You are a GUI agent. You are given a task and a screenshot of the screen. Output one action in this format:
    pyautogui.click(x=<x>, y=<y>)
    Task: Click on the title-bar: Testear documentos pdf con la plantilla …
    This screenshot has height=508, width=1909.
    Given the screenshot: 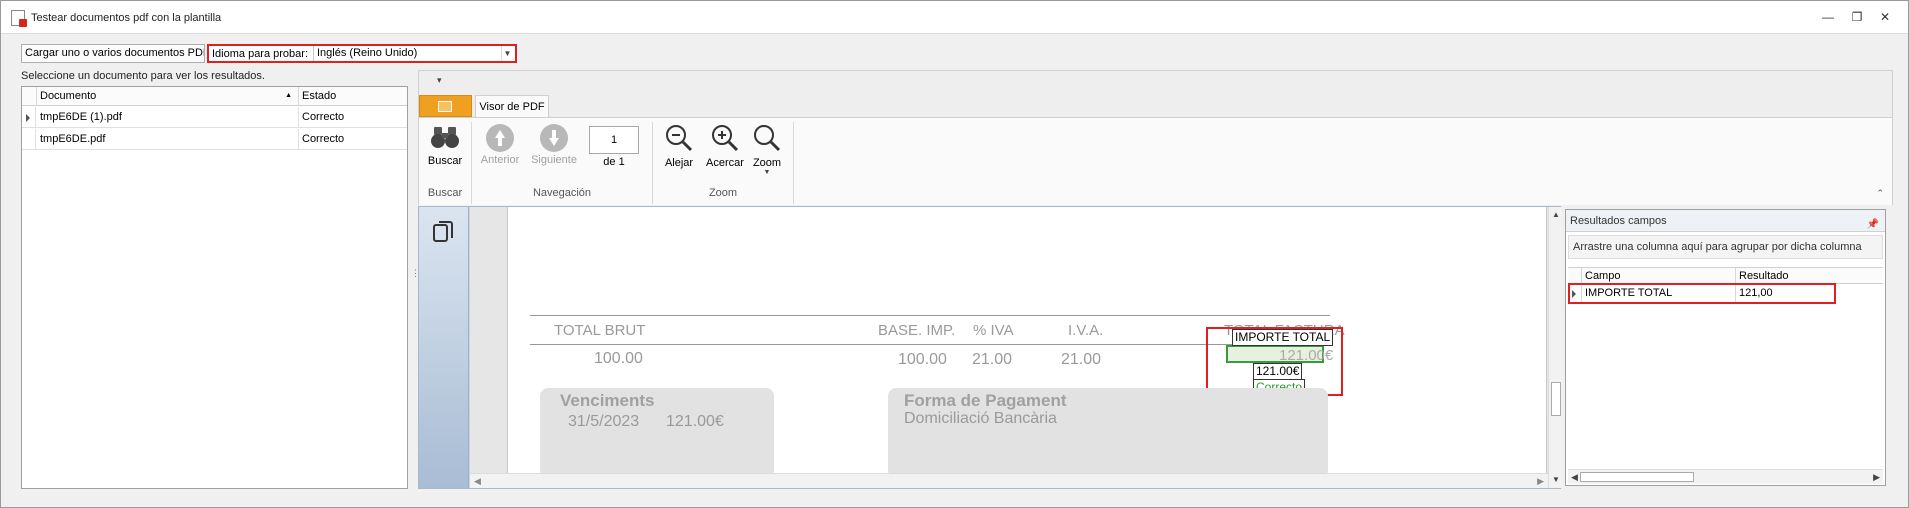 What is the action you would take?
    pyautogui.click(x=954, y=17)
    